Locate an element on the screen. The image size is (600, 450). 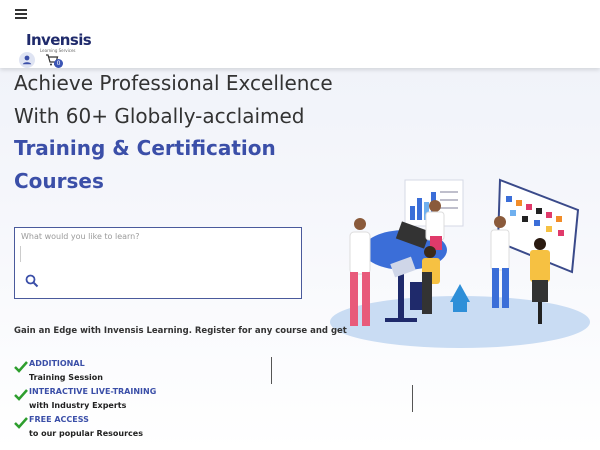
text-caret is located at coordinates (20, 254).